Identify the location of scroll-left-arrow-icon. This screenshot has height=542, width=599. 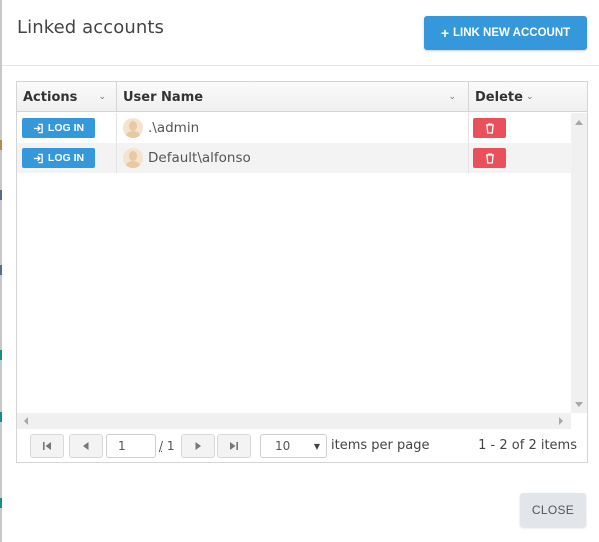
(26, 421).